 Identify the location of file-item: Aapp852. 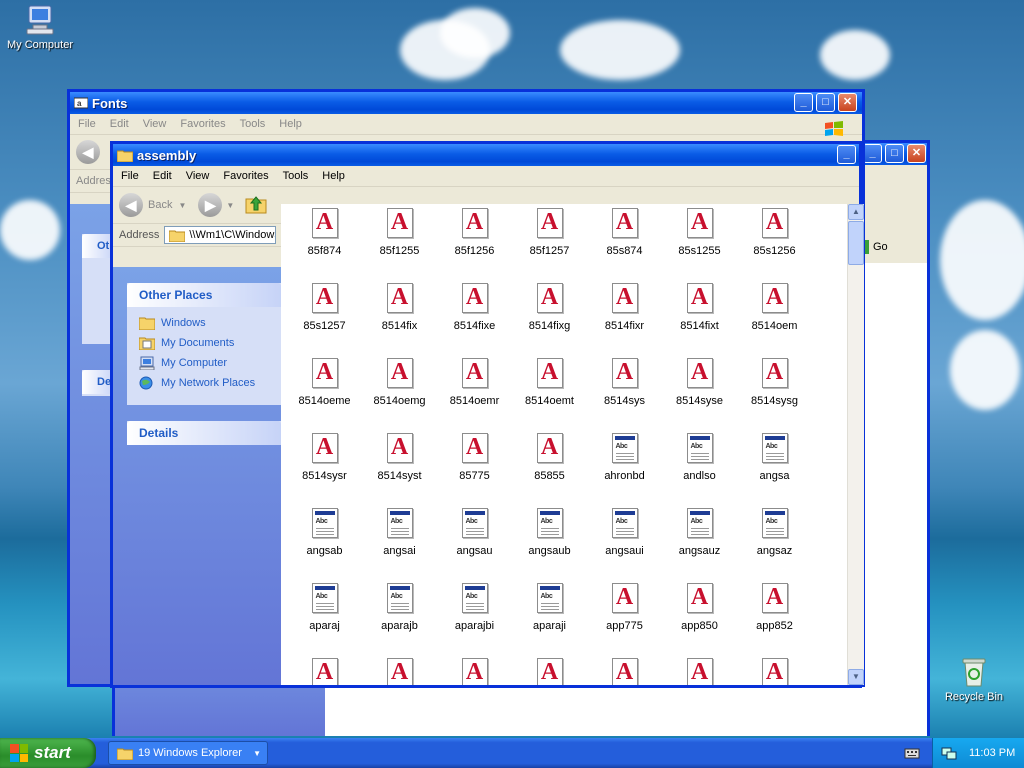
(774, 620).